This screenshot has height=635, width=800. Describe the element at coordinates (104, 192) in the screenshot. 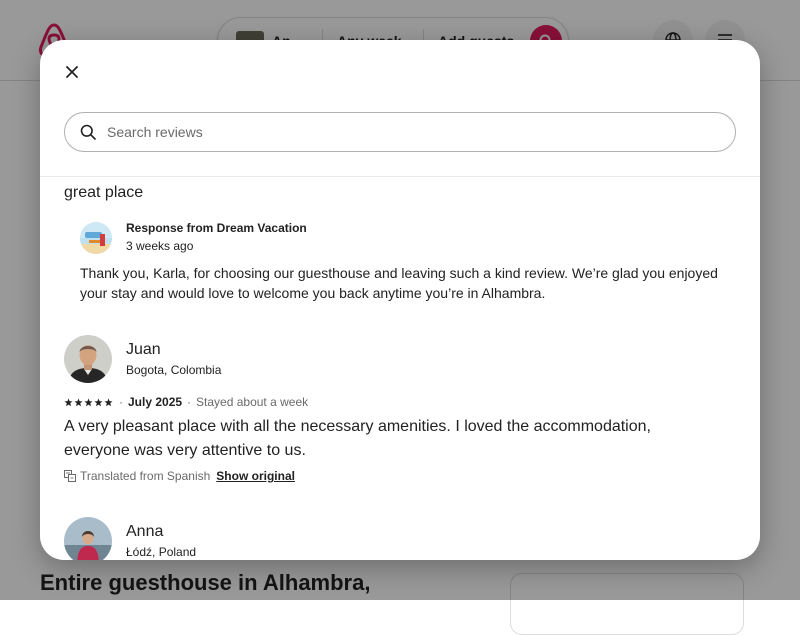

I see `review-text: great place` at that location.